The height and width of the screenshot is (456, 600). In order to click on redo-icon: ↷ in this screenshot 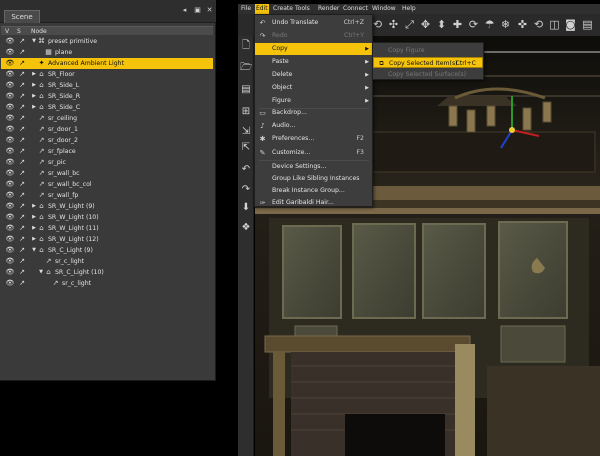, I will do `click(246, 190)`.